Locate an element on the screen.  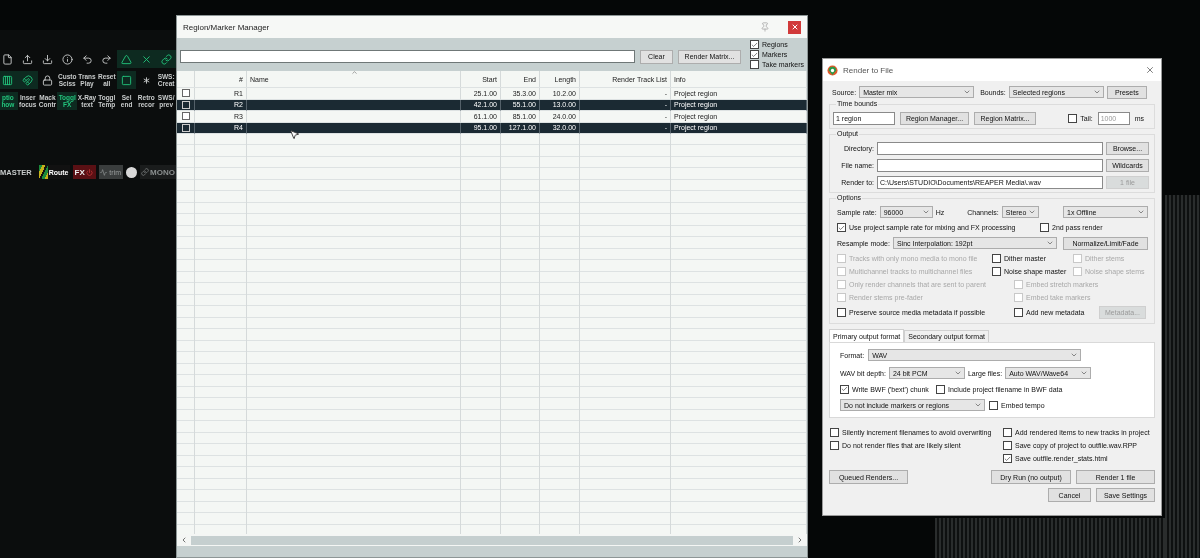
download-icon is located at coordinates (47, 59).